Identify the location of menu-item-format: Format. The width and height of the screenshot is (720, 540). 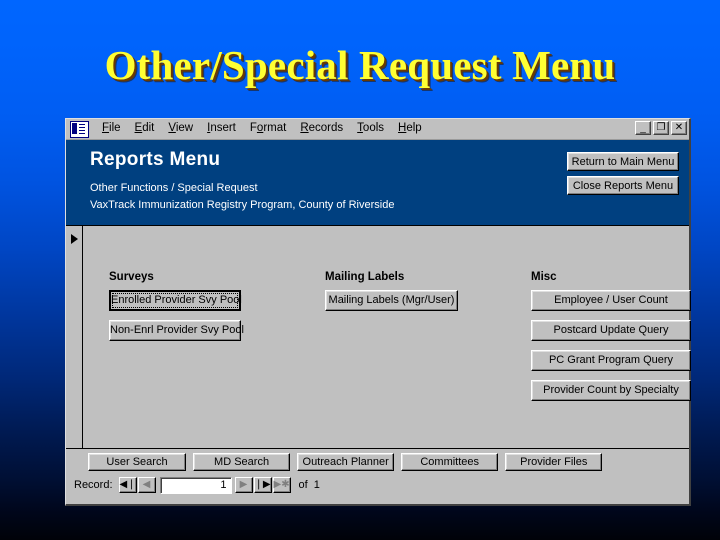
(268, 129).